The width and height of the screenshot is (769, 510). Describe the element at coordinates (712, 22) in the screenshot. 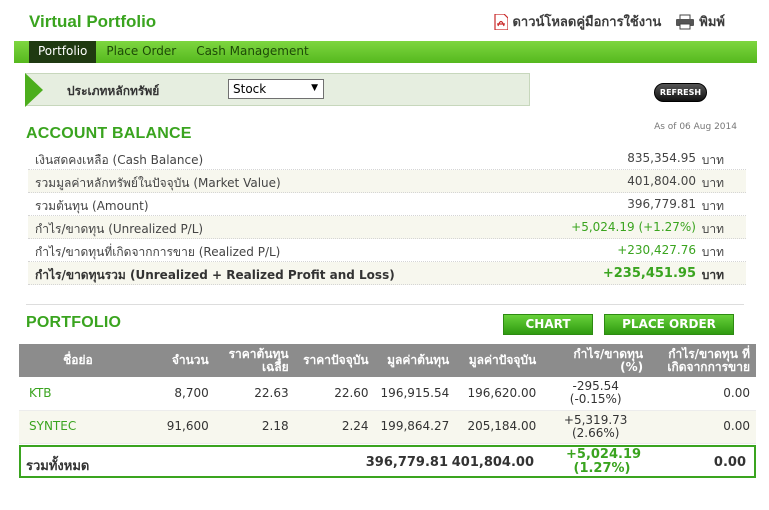

I see `print-label: พิมพ์` at that location.